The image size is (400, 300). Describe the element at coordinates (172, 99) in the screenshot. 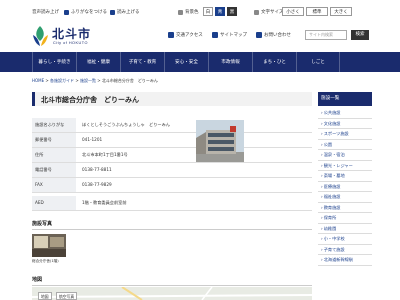

I see `page-title-bar: 北斗市総合分庁舎 どりーみん` at that location.